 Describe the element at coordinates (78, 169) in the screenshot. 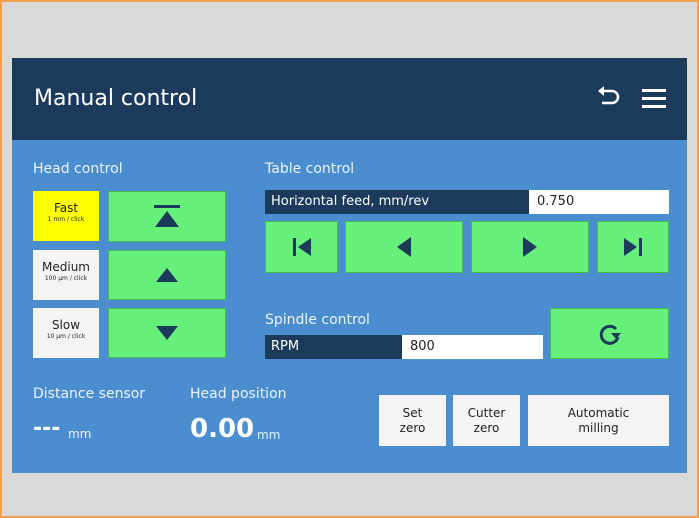

I see `head-control-label: Head control` at that location.